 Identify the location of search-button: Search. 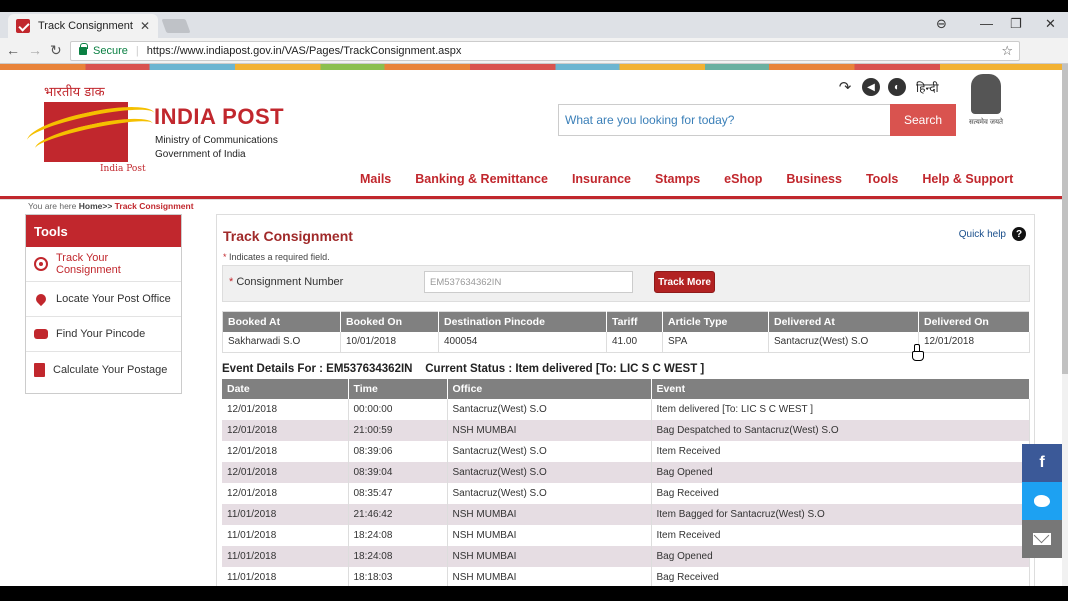
(923, 120).